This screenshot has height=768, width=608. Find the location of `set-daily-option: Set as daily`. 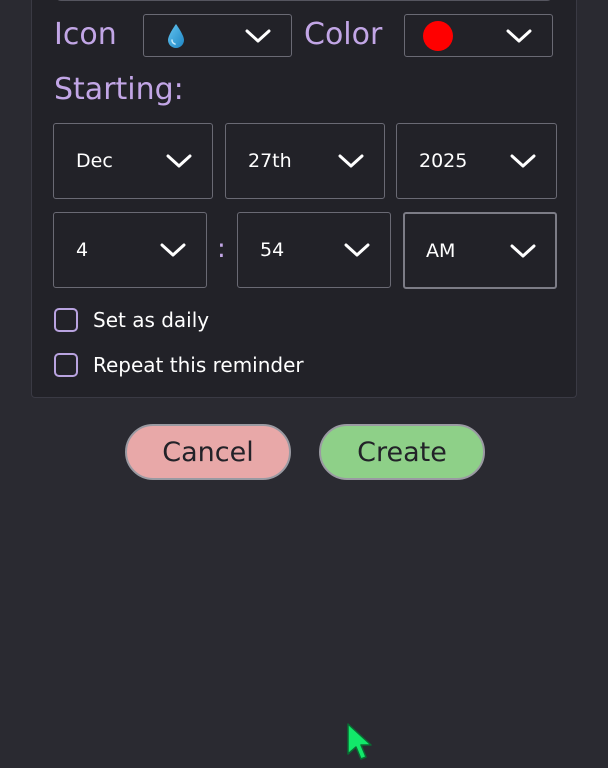

set-daily-option: Set as daily is located at coordinates (131, 320).